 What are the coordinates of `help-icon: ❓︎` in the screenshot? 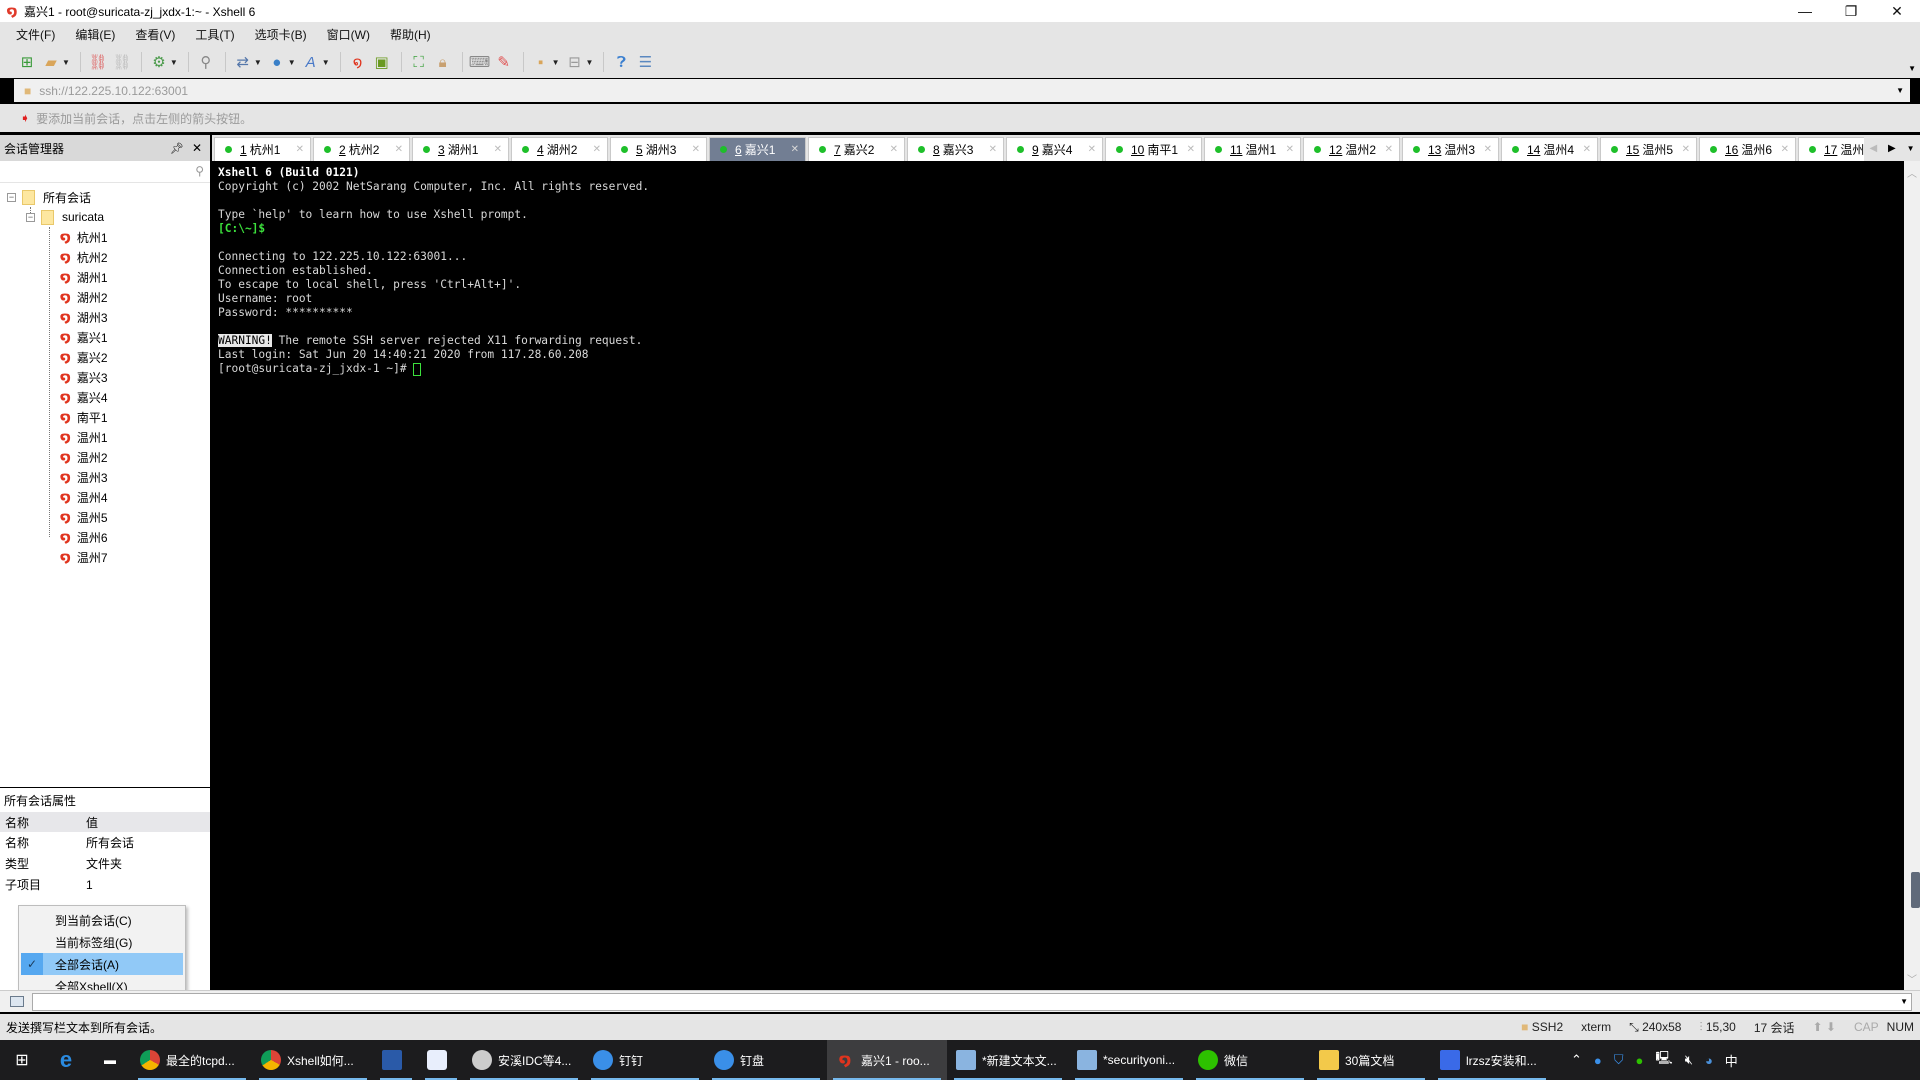 It's located at (621, 62).